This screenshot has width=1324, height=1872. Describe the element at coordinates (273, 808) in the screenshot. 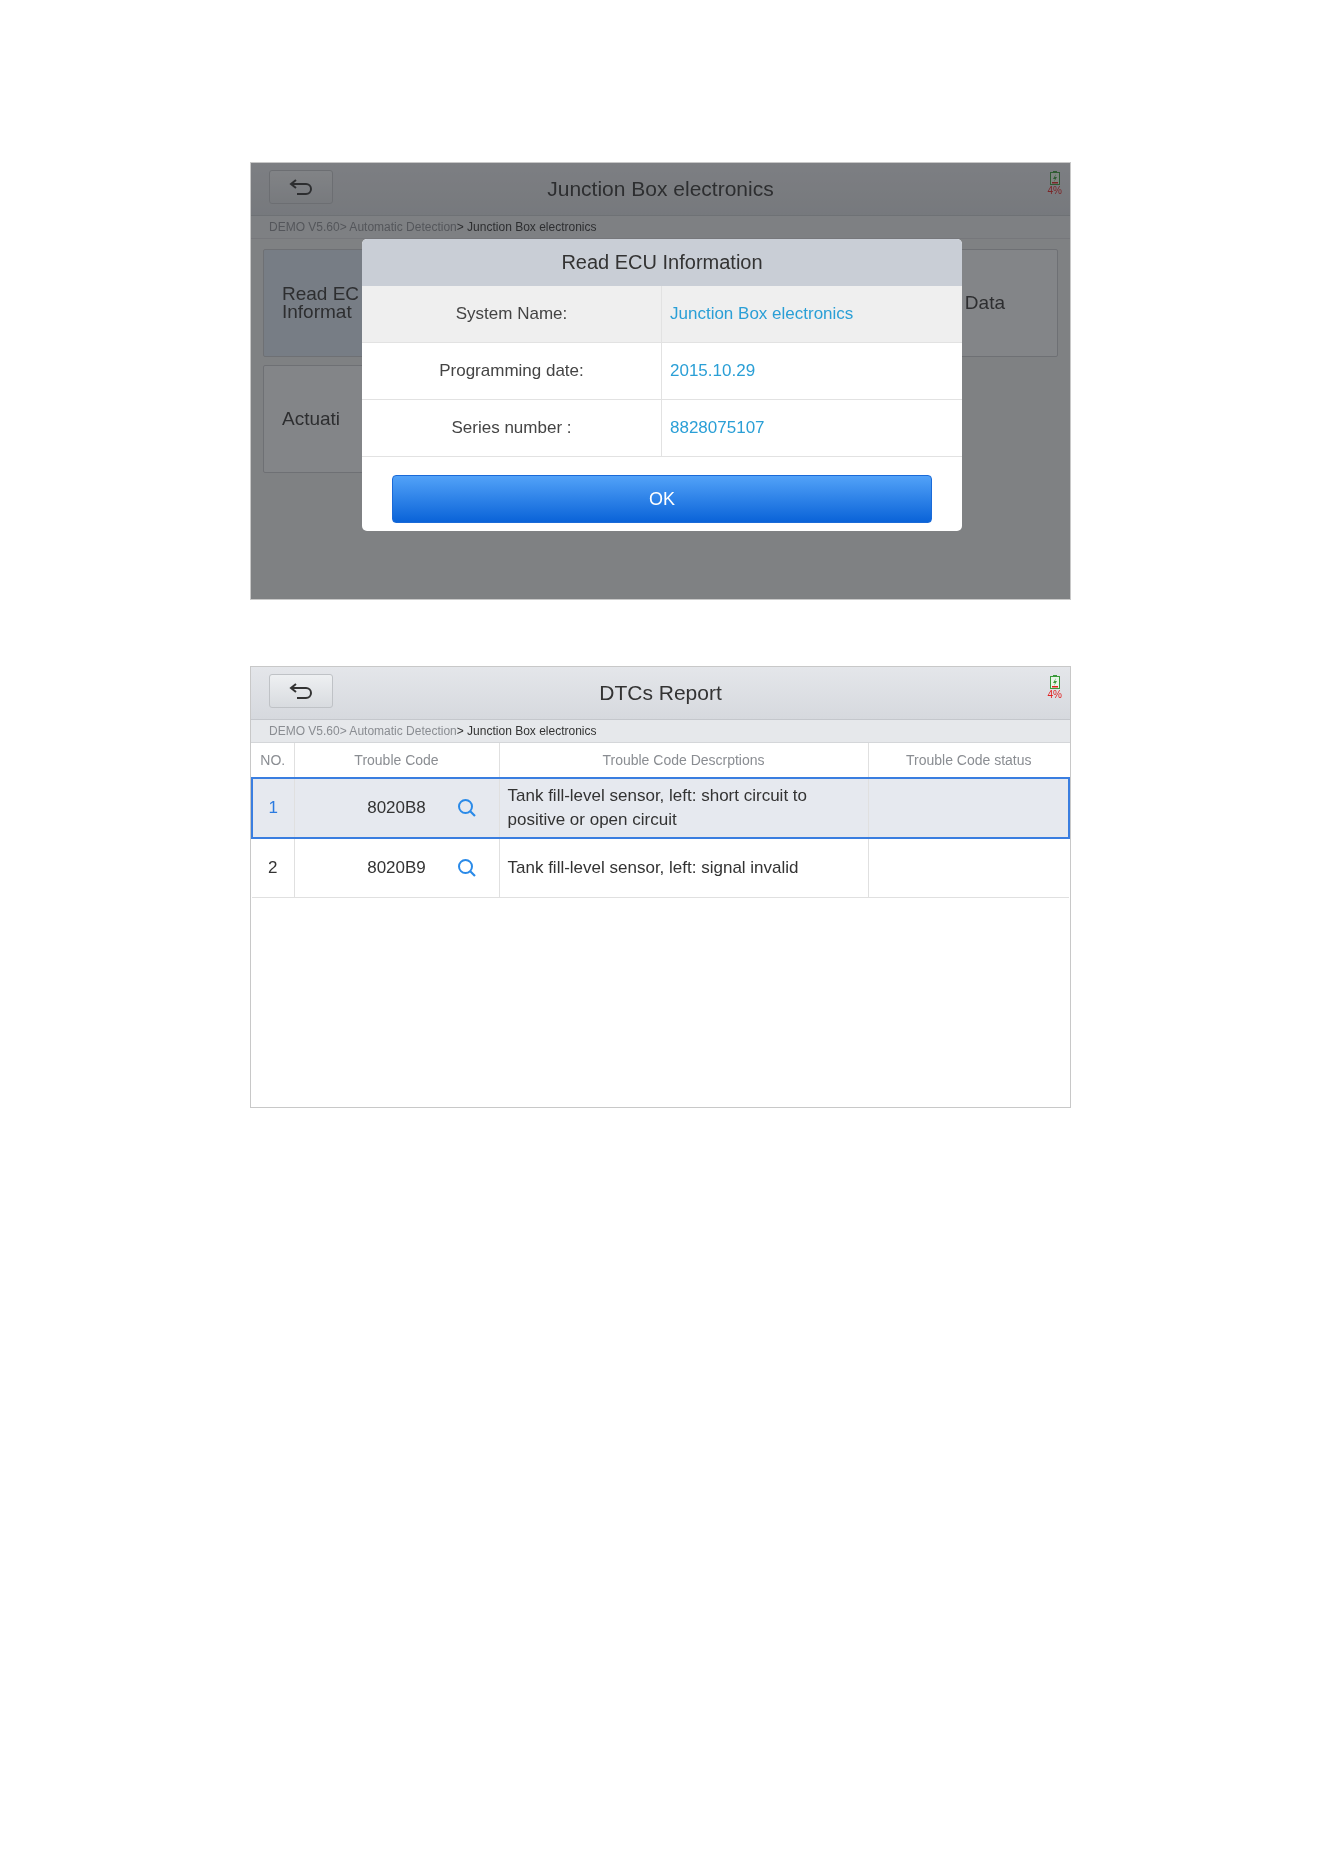

I see `row-number: 1` at that location.